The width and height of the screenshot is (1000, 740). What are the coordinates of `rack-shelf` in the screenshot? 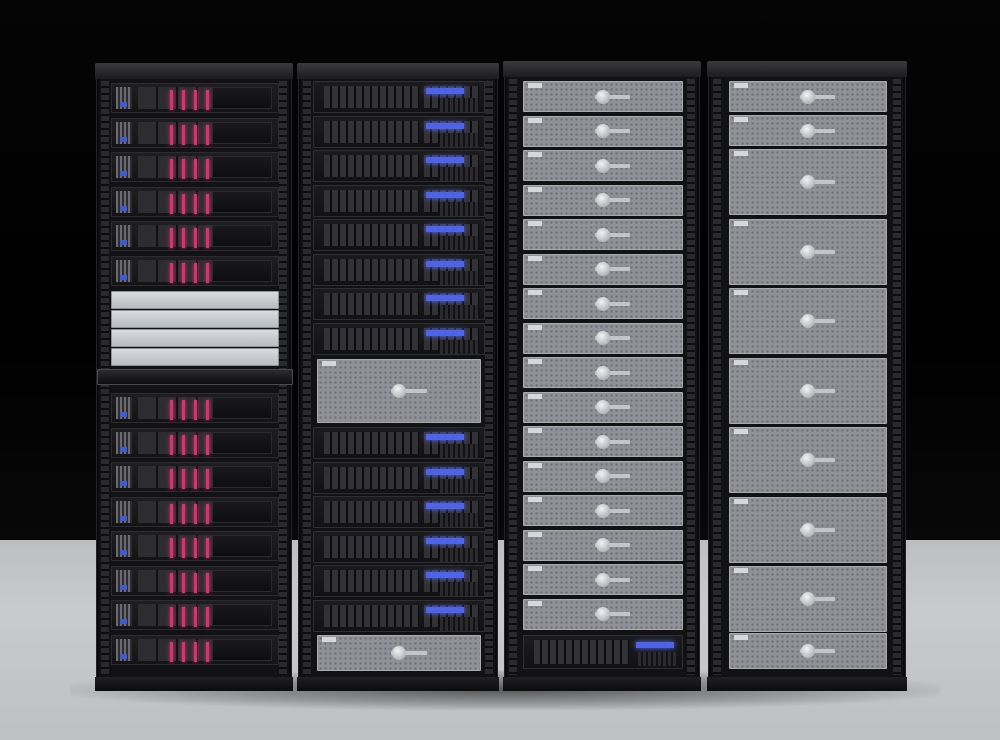 It's located at (195, 377).